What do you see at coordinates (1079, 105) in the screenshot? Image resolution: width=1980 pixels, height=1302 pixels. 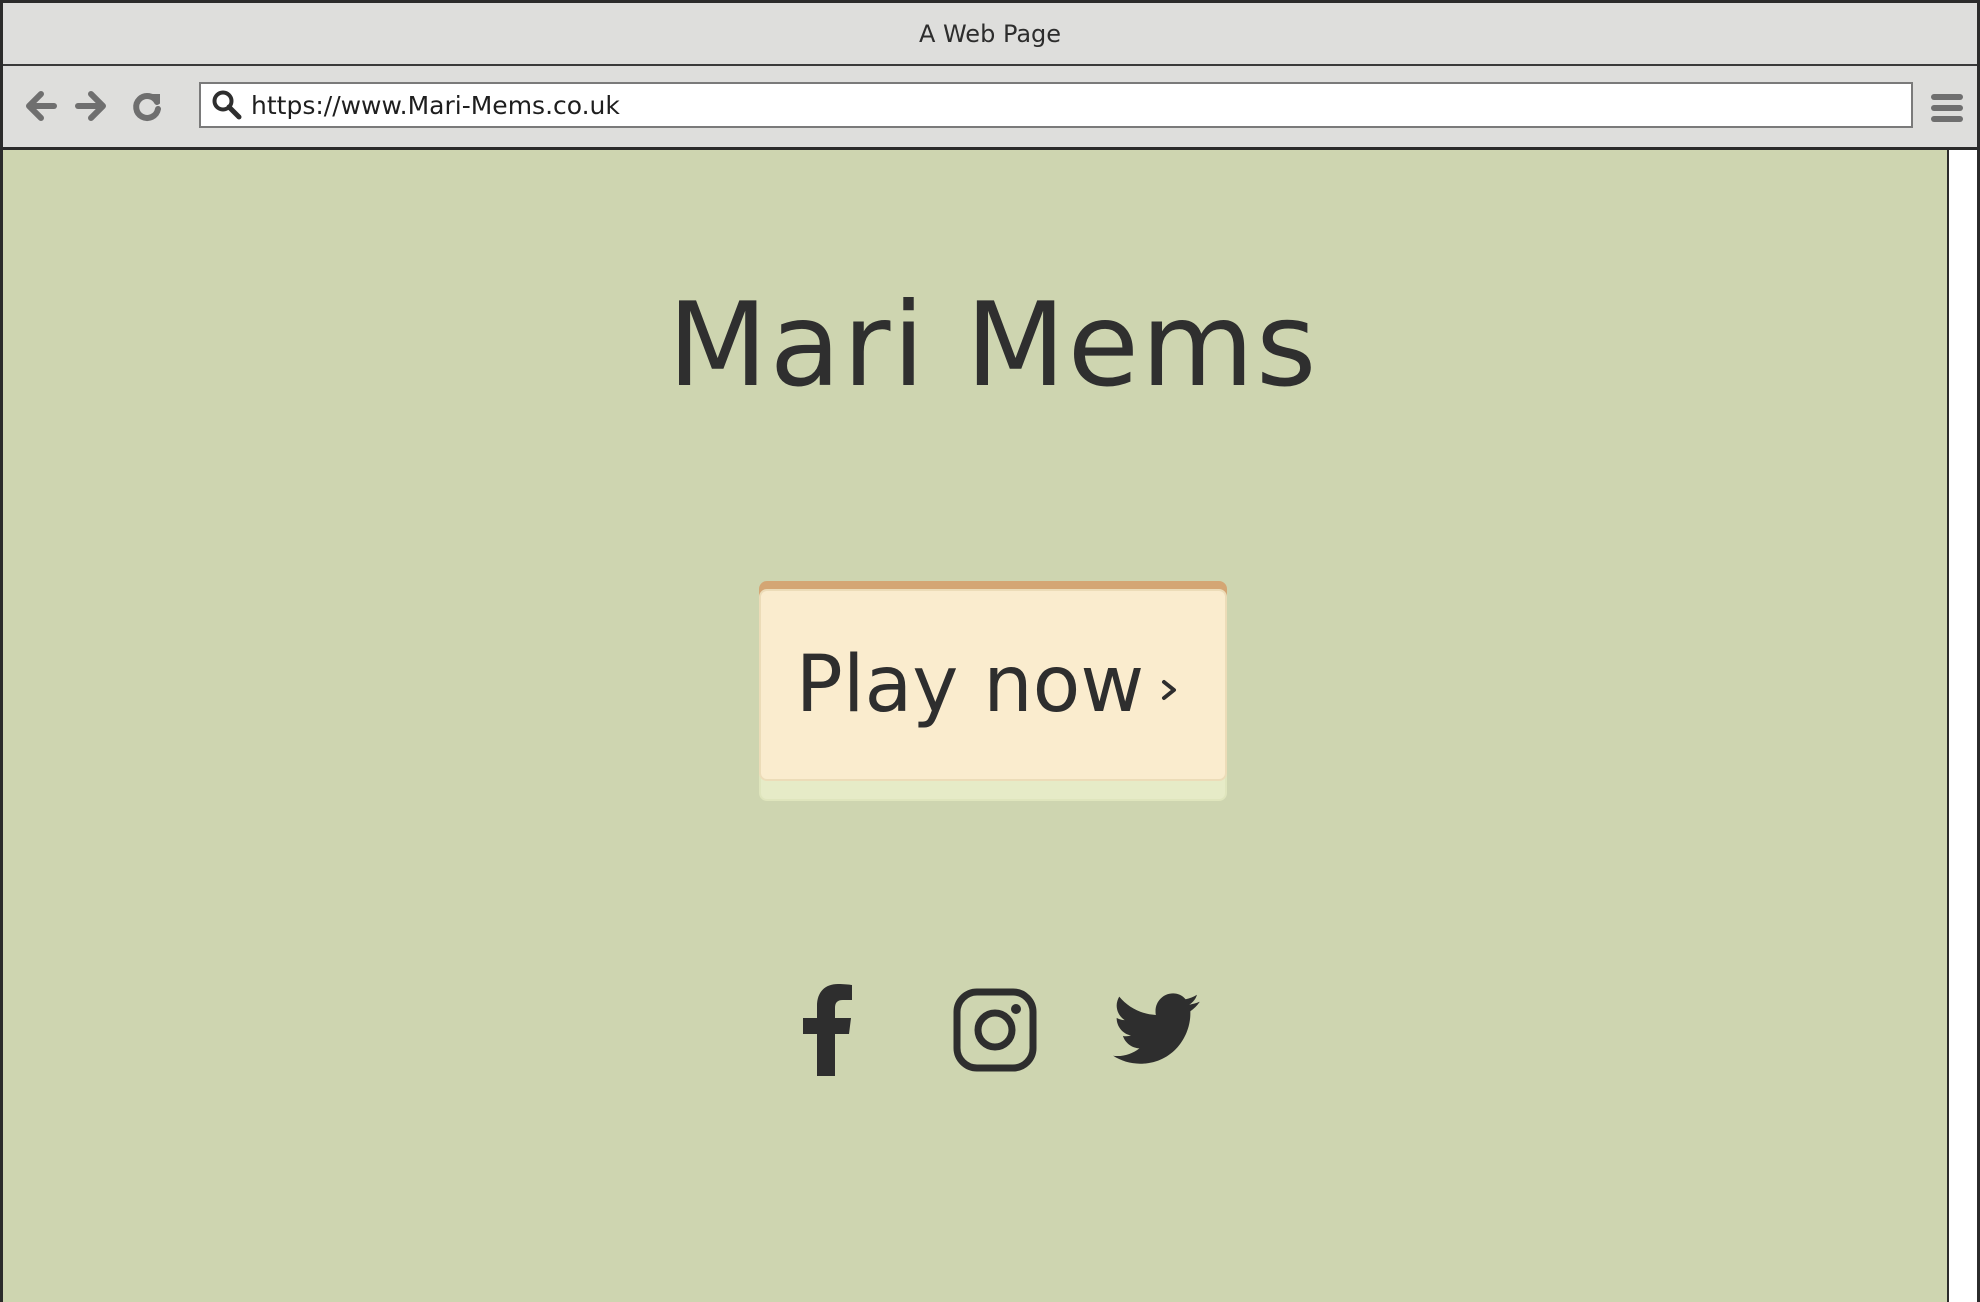 I see `url-input` at bounding box center [1079, 105].